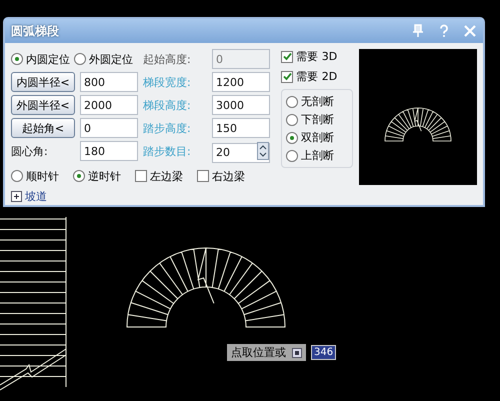 The image size is (500, 401). I want to click on input-field: 3000, so click(241, 105).